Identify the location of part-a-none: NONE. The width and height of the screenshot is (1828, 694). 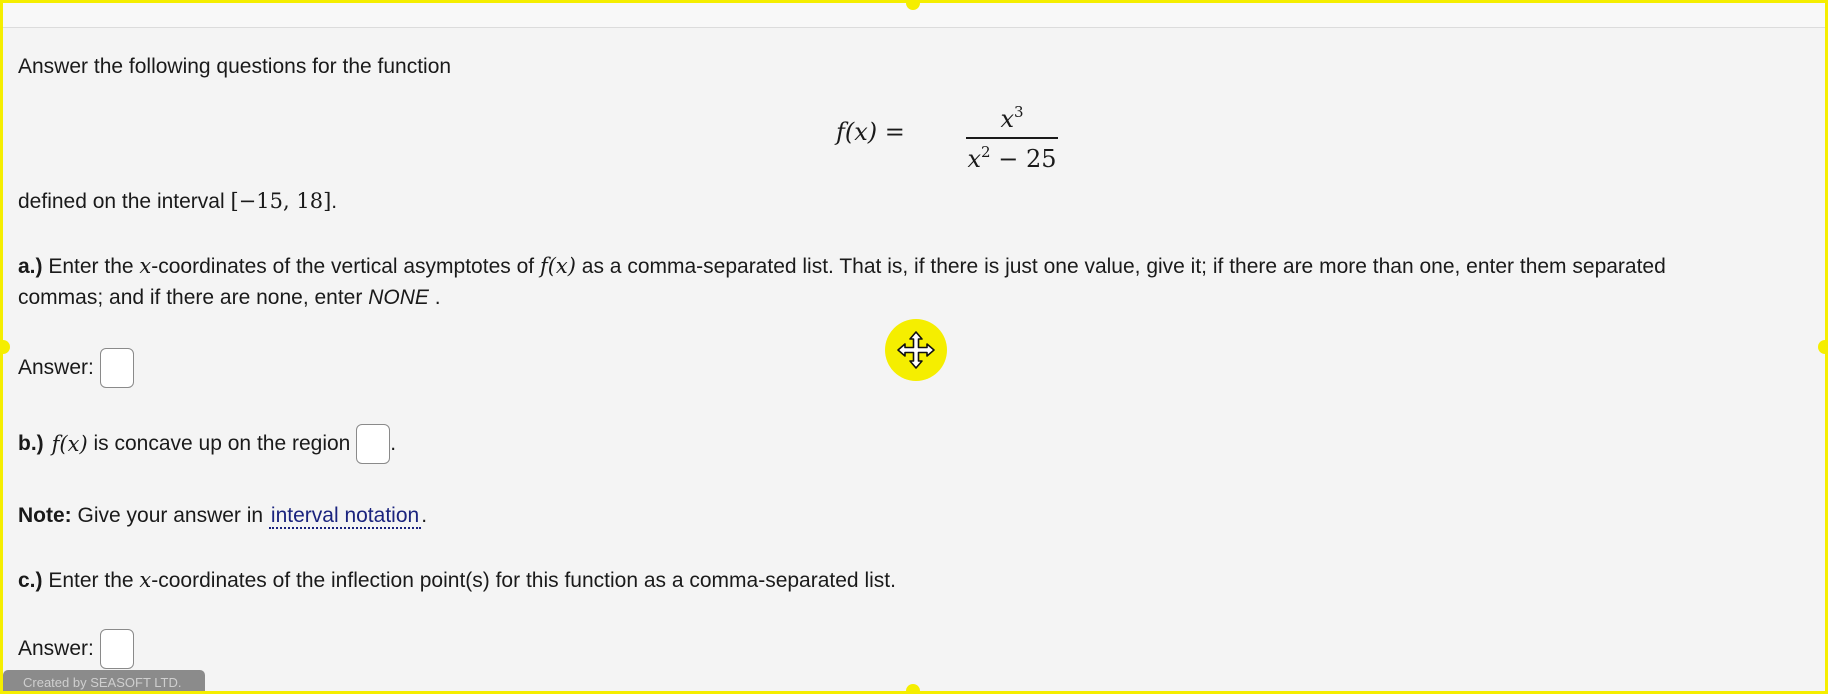
(398, 297).